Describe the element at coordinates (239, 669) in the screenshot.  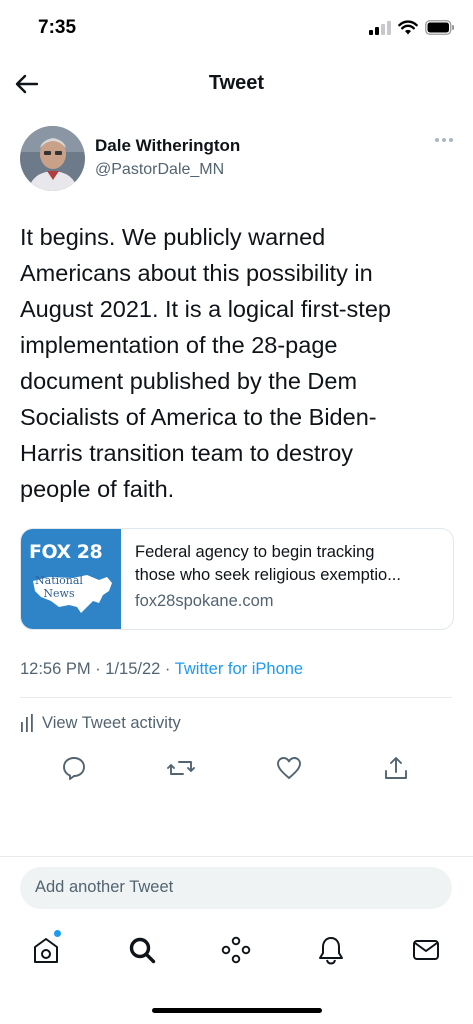
I see `tweet-source-link: Twitter for iPhone` at that location.